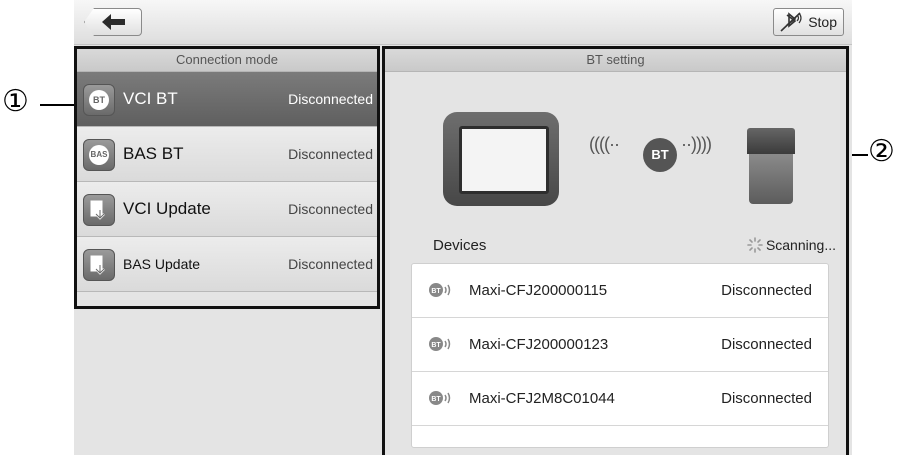  What do you see at coordinates (150, 98) in the screenshot?
I see `connection-item-label: VCI BT` at bounding box center [150, 98].